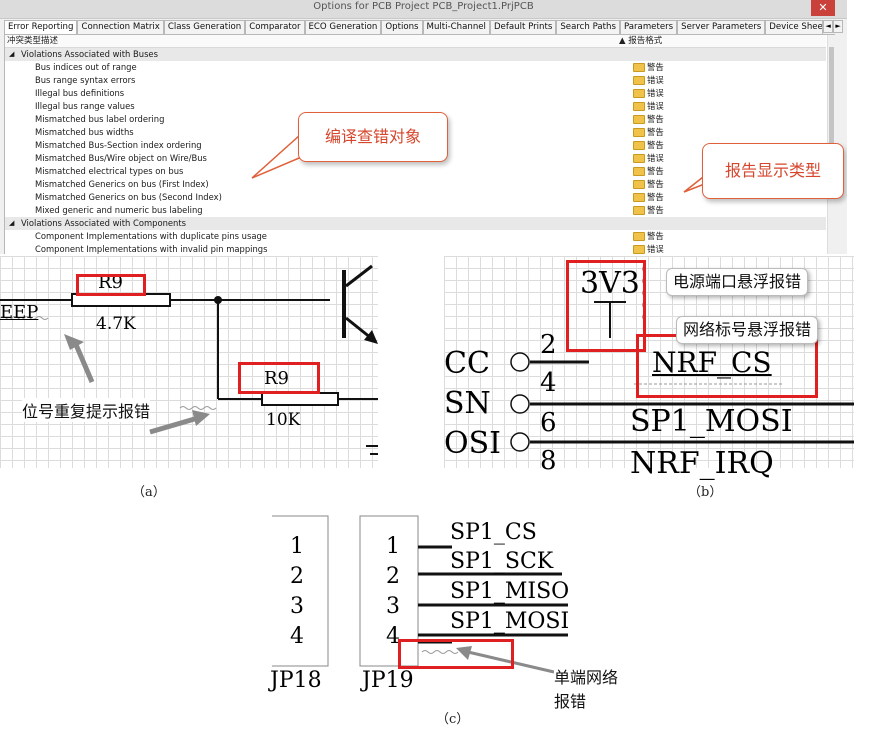 This screenshot has width=885, height=734. What do you see at coordinates (510, 591) in the screenshot?
I see `net-label: SP1_MISO` at bounding box center [510, 591].